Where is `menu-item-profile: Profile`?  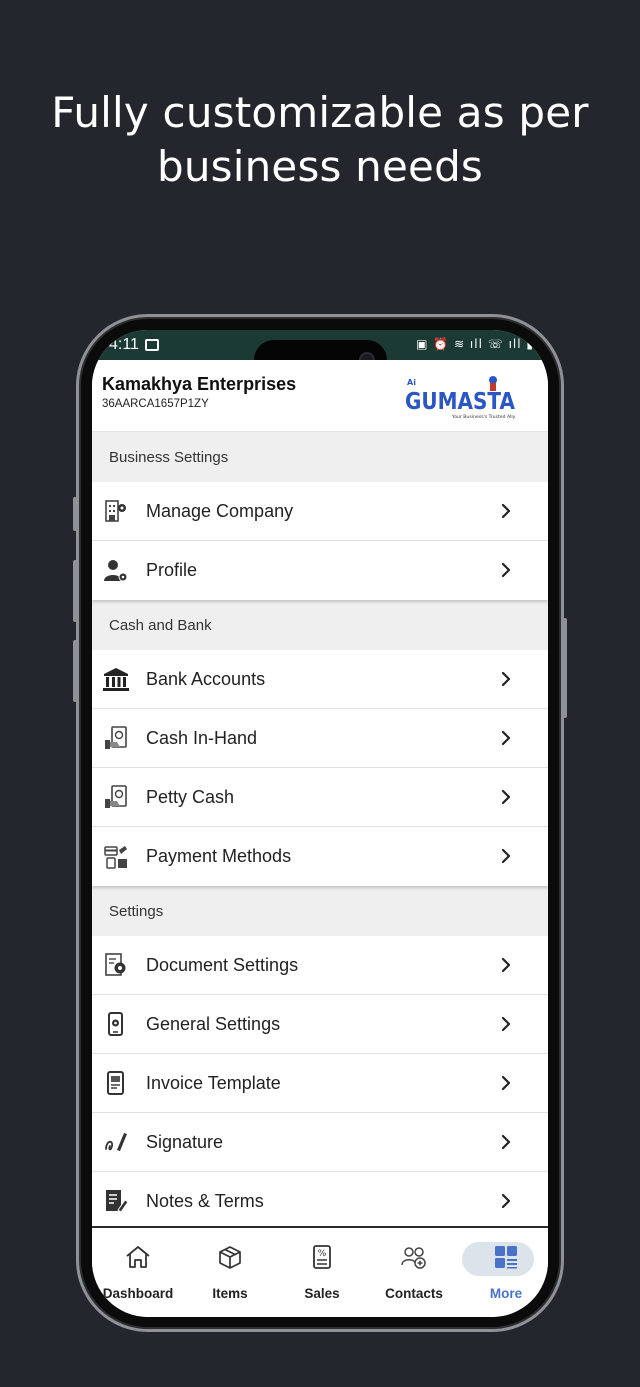
menu-item-profile: Profile is located at coordinates (320, 570).